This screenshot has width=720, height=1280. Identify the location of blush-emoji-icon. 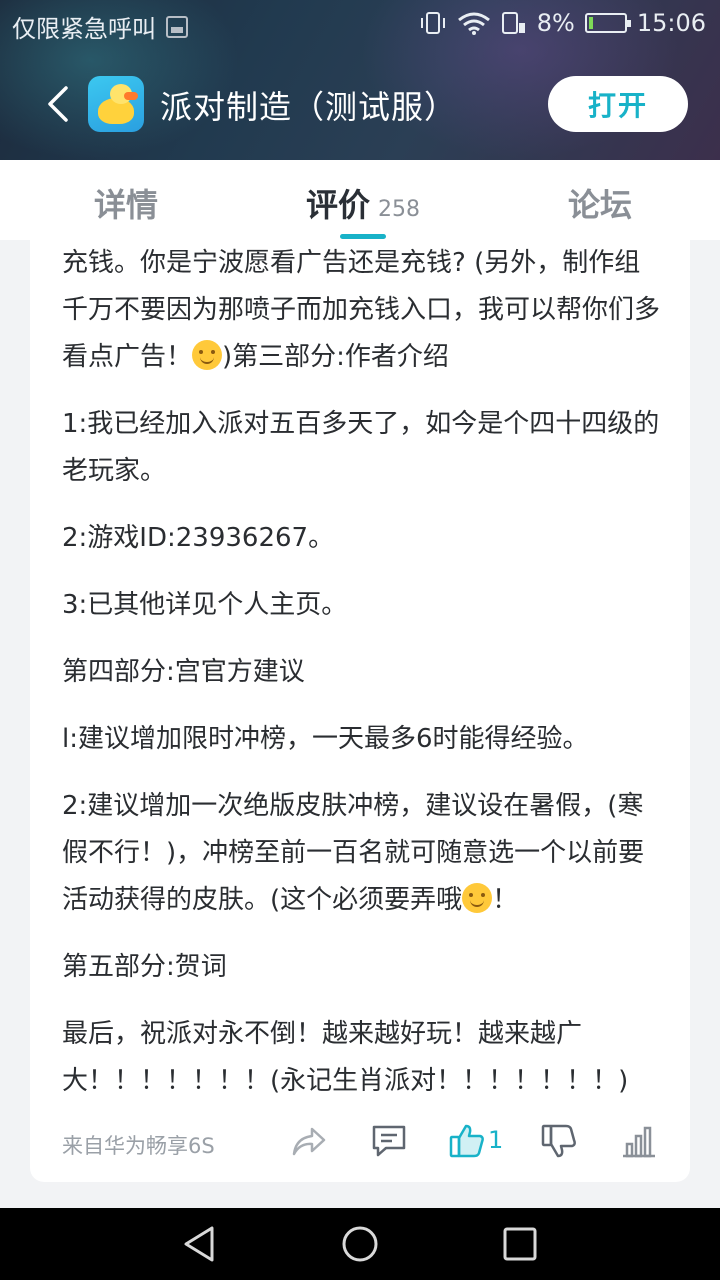
(477, 898).